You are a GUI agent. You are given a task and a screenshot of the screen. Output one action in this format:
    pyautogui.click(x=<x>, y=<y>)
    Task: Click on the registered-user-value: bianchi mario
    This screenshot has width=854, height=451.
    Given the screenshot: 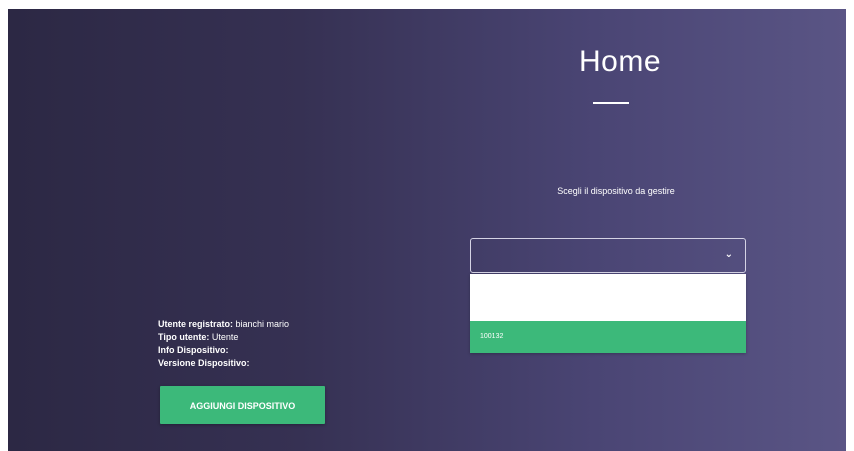 What is the action you would take?
    pyautogui.click(x=262, y=324)
    